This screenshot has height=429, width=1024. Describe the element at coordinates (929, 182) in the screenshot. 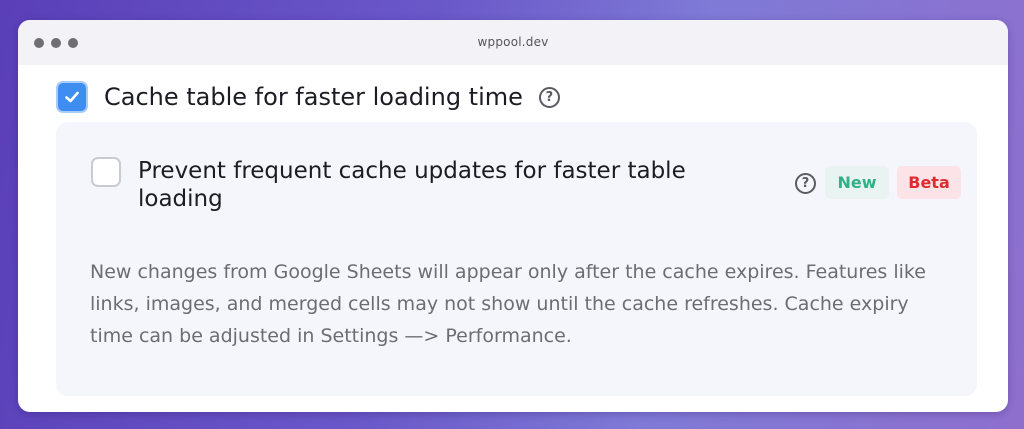

I see `beta-badge: Beta` at that location.